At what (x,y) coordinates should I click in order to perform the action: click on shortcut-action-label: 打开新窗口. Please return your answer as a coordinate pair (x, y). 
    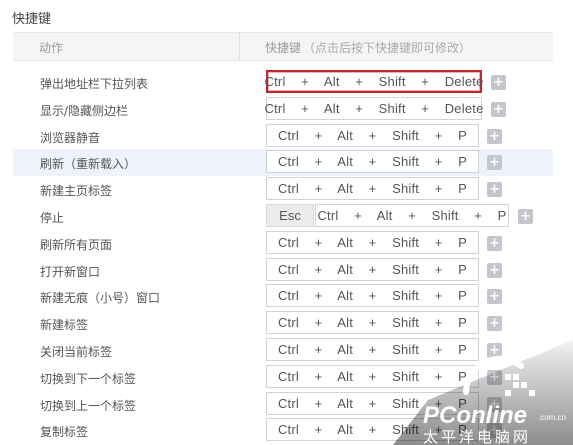
    Looking at the image, I should click on (70, 271).